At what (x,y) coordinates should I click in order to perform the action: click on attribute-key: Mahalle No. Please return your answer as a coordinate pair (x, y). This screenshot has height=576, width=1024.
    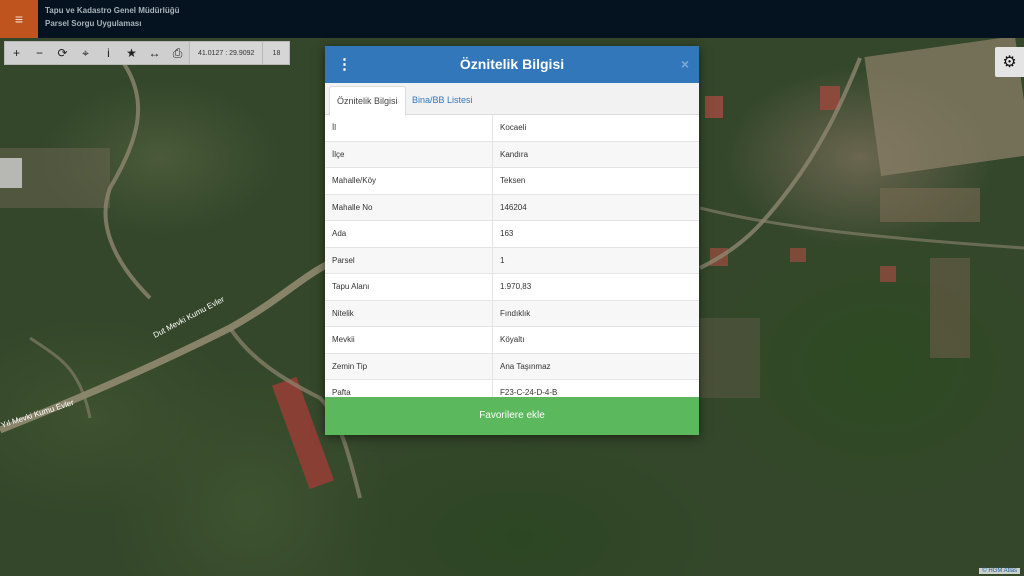
    Looking at the image, I should click on (409, 207).